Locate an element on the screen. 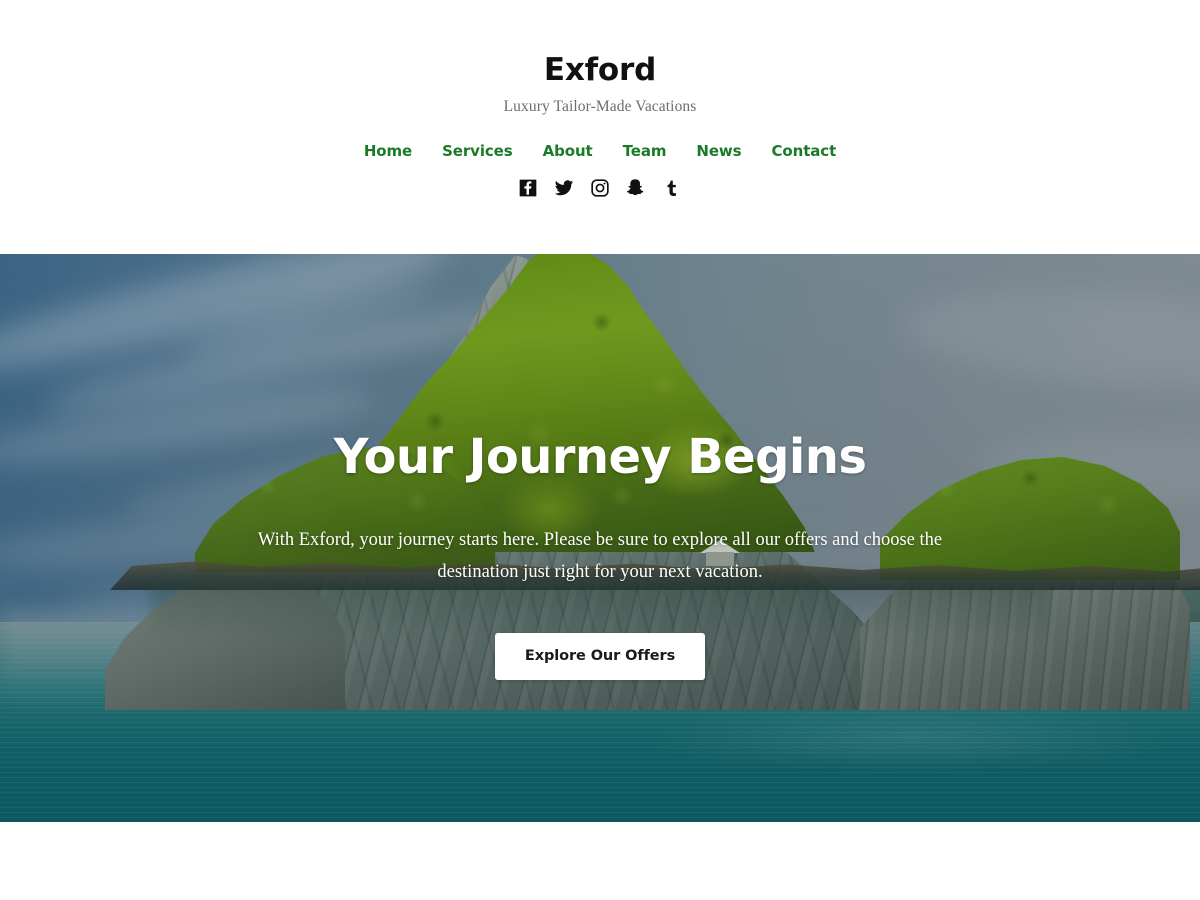 Image resolution: width=1200 pixels, height=900 pixels. nav-link-contact: Contact is located at coordinates (804, 151).